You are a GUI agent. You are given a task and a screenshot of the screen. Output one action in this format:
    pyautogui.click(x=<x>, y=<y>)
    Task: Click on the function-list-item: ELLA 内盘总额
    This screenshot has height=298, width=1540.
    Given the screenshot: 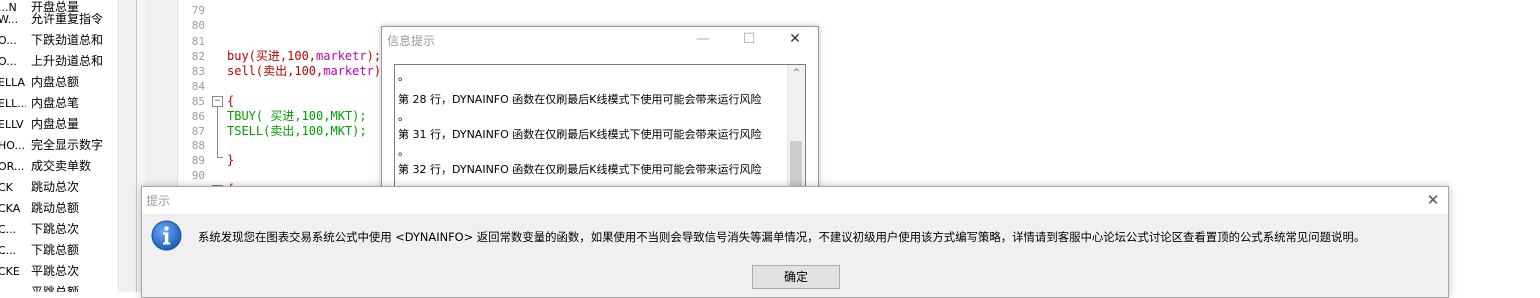 What is the action you would take?
    pyautogui.click(x=59, y=82)
    